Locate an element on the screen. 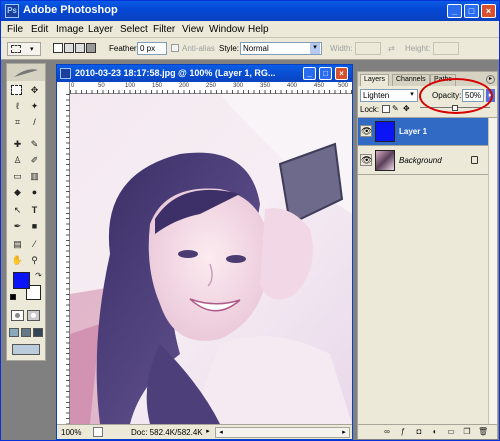 The height and width of the screenshot is (441, 500). lock-icon is located at coordinates (474, 160).